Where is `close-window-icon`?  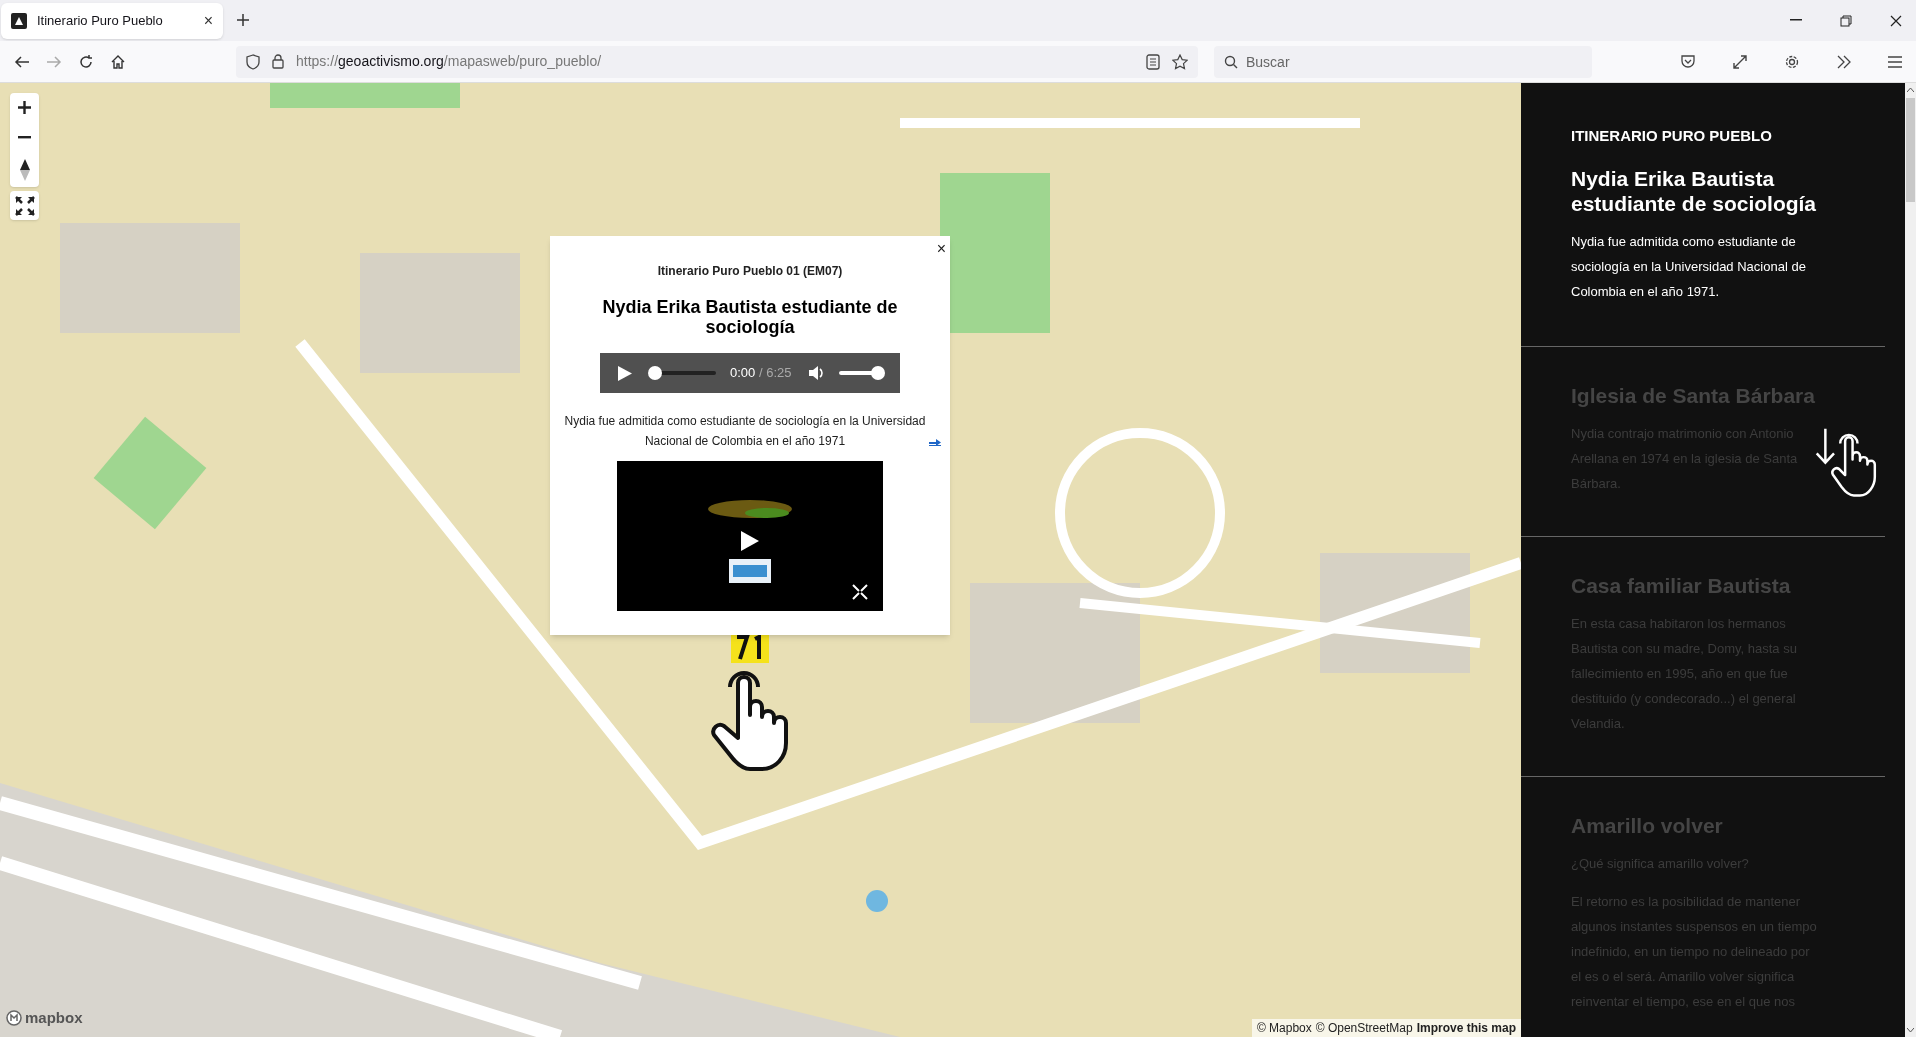 close-window-icon is located at coordinates (1896, 21).